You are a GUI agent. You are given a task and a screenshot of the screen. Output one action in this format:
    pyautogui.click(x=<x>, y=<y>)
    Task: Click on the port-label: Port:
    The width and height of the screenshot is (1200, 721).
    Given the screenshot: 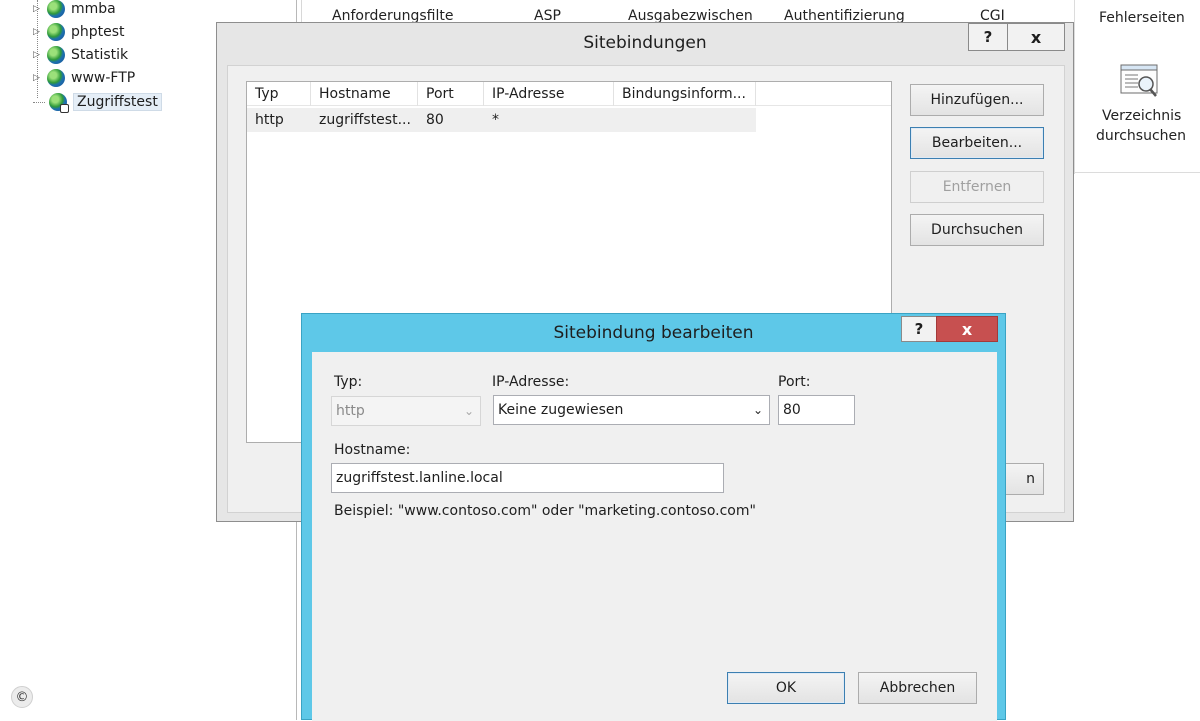 What is the action you would take?
    pyautogui.click(x=794, y=382)
    